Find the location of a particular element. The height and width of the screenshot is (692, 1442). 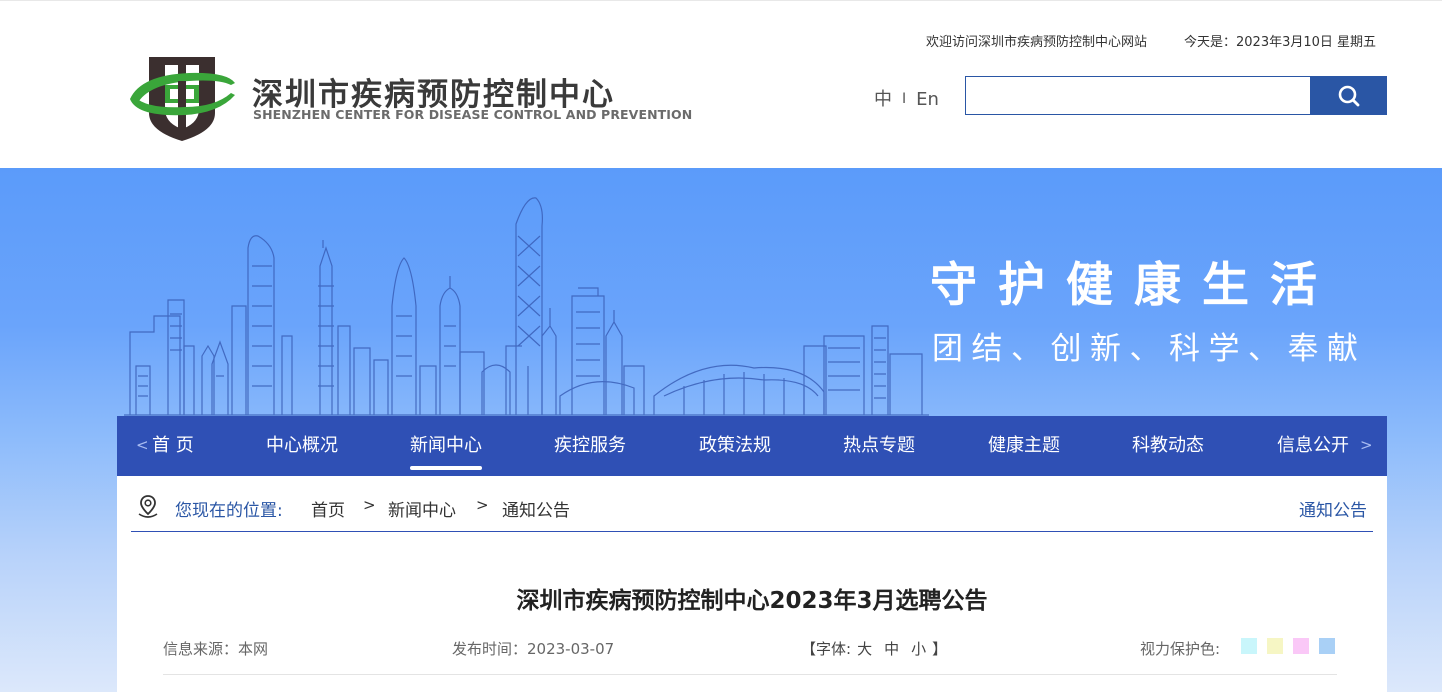

font-size-label: 【字体: is located at coordinates (826, 649).